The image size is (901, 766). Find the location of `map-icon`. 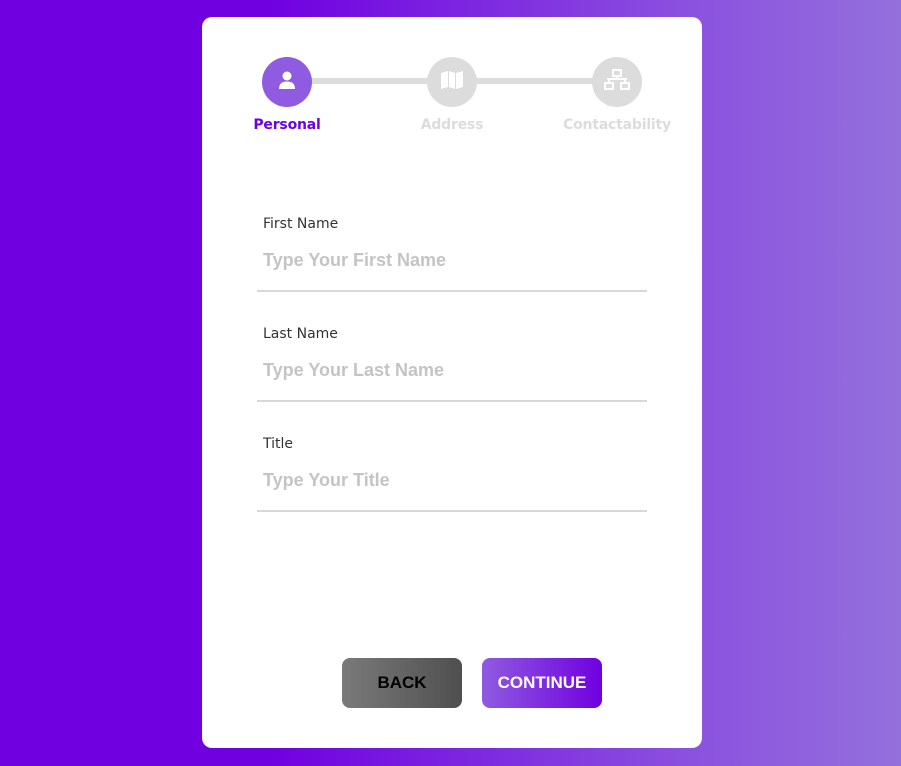

map-icon is located at coordinates (452, 82).